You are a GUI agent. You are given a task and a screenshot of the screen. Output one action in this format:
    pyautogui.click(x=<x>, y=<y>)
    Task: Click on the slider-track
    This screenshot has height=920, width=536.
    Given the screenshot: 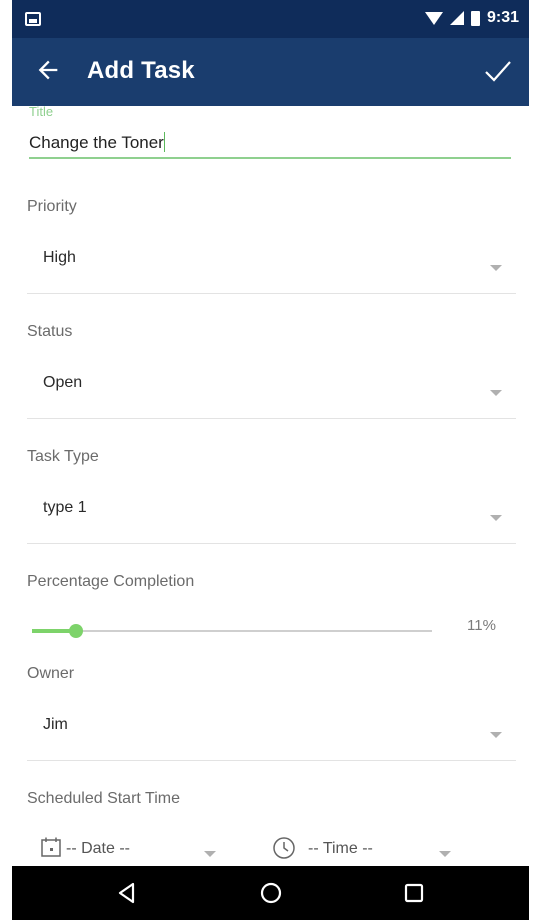 What is the action you would take?
    pyautogui.click(x=232, y=631)
    